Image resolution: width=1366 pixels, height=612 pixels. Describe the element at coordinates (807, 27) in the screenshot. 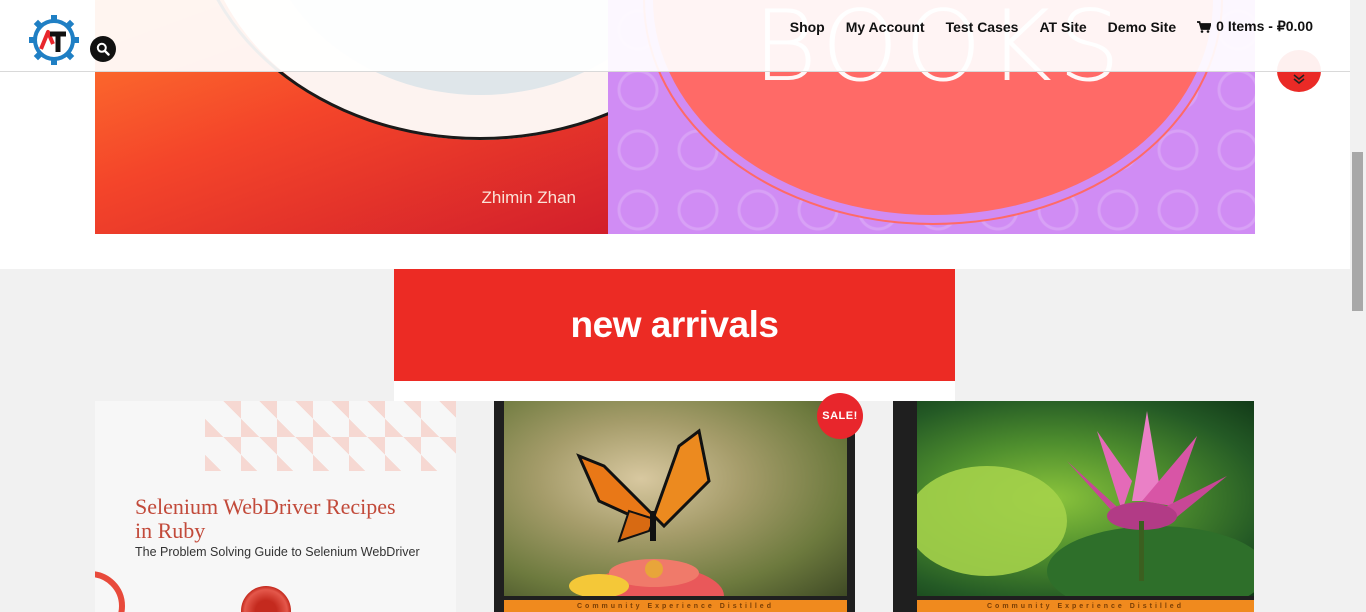

I see `nav-shop: Shop` at that location.